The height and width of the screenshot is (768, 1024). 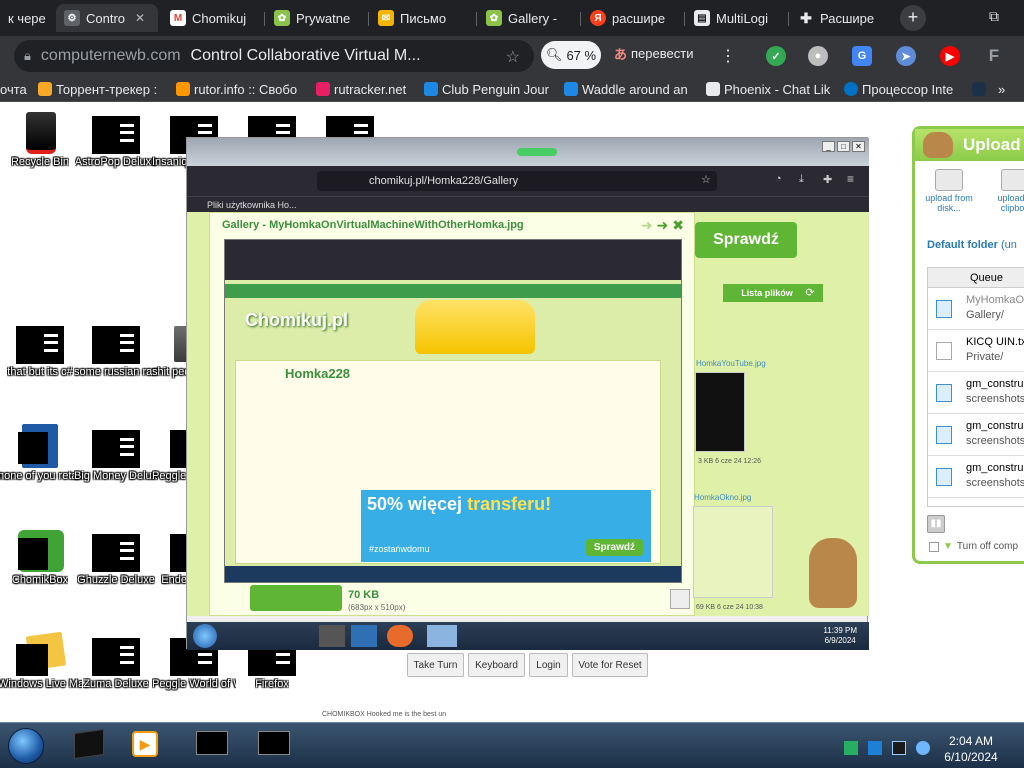 What do you see at coordinates (386, 18) in the screenshot?
I see `mail-icon: ✉` at bounding box center [386, 18].